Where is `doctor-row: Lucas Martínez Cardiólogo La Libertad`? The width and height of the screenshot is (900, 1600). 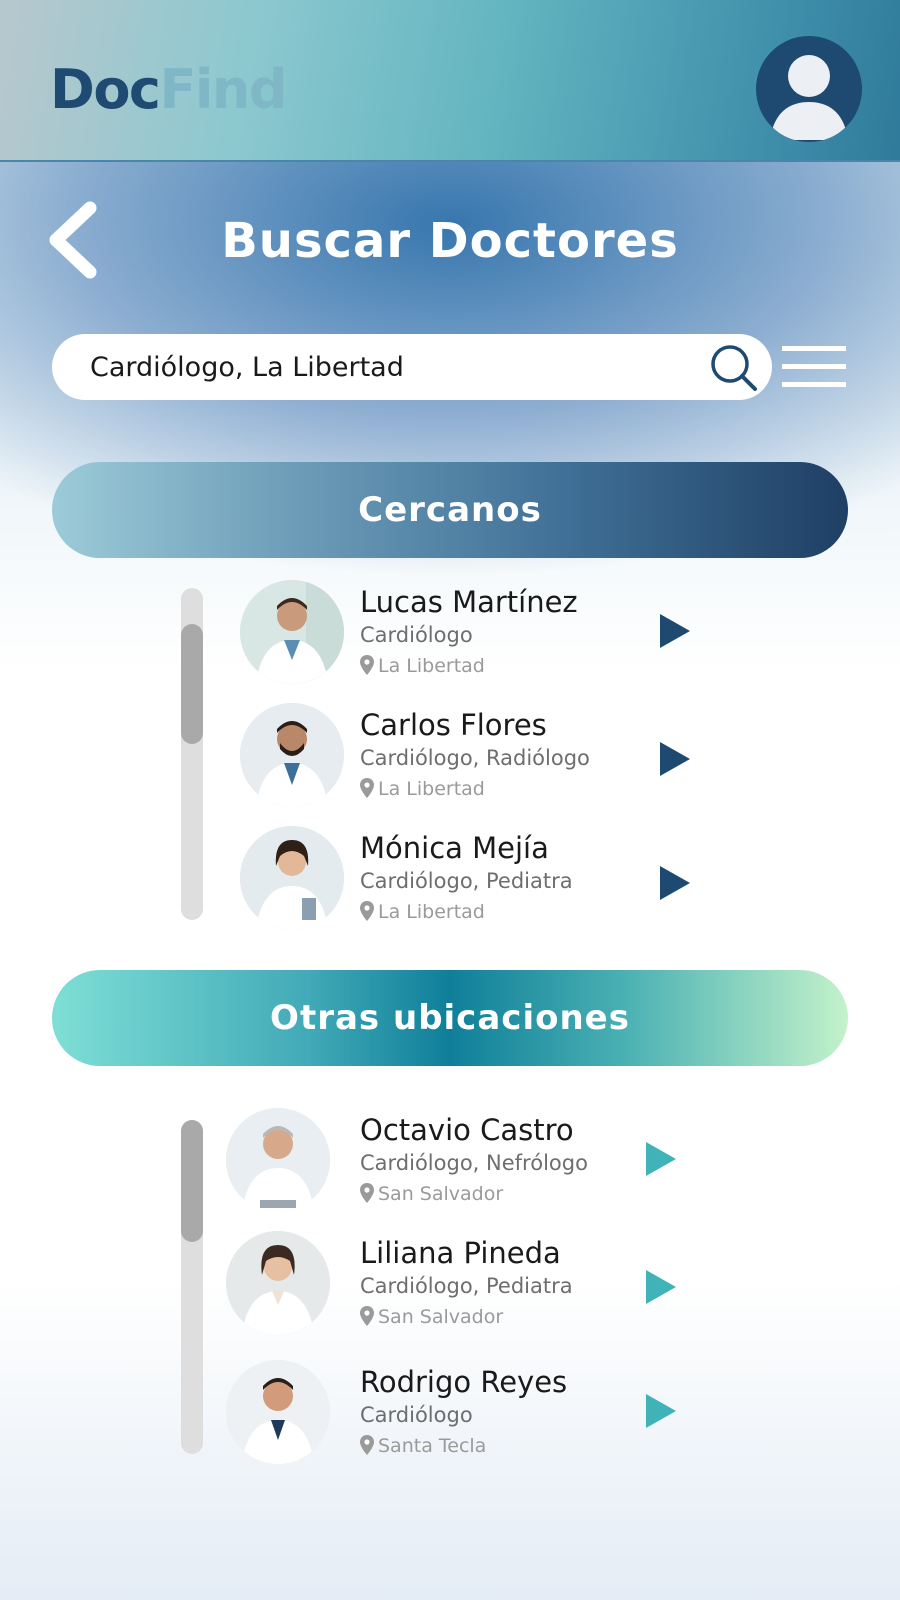 doctor-row: Lucas Martínez Cardiólogo La Libertad is located at coordinates (450, 635).